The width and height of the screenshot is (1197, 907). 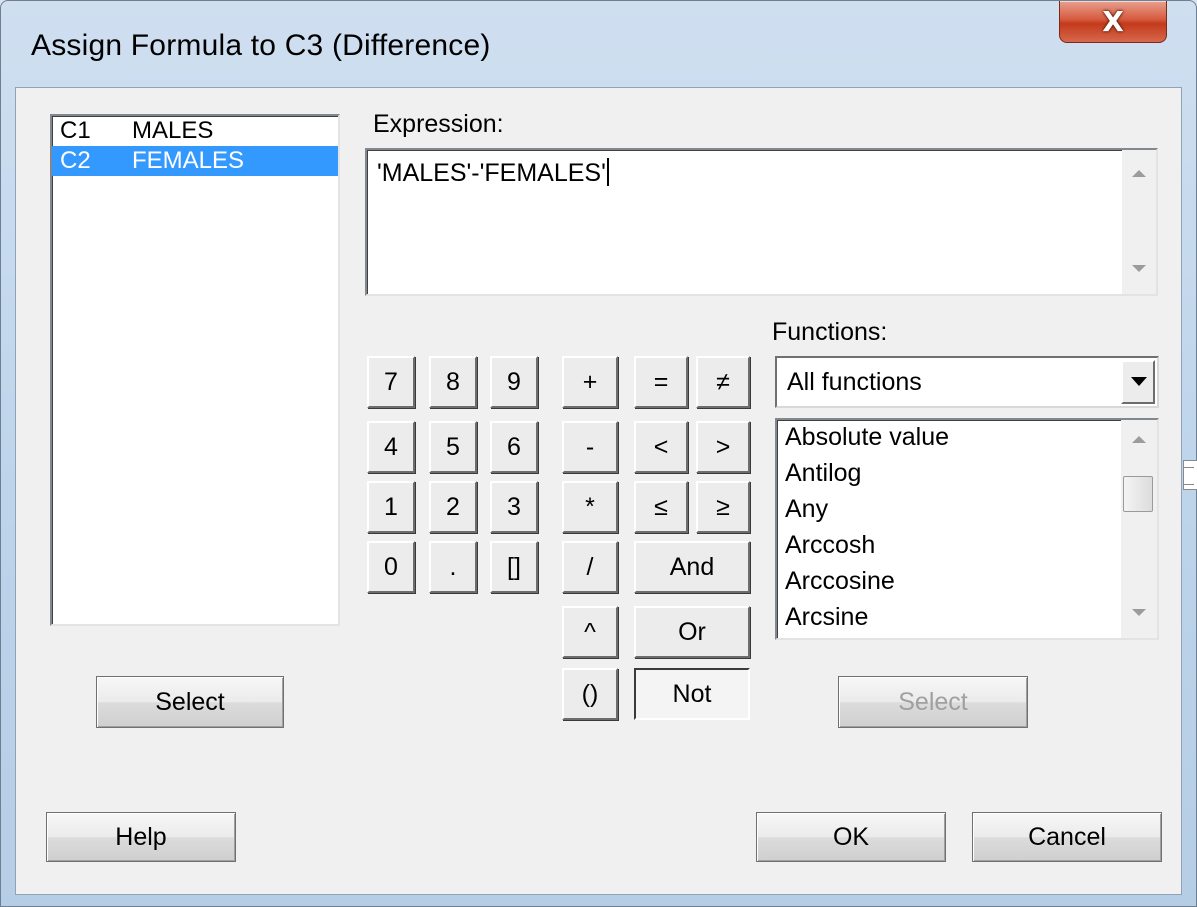 I want to click on expression-scrollbar, so click(x=1139, y=222).